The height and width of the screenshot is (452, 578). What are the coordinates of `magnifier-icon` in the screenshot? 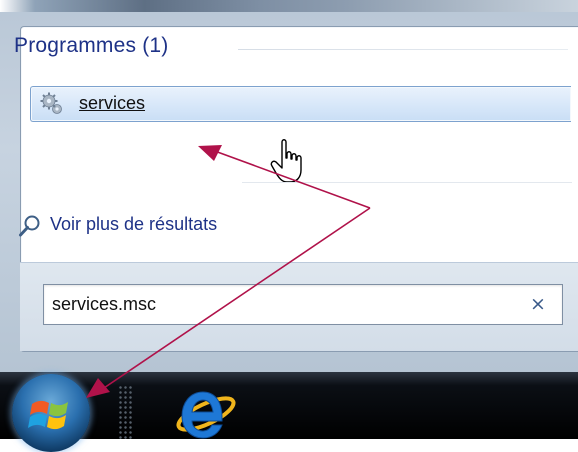 It's located at (29, 226).